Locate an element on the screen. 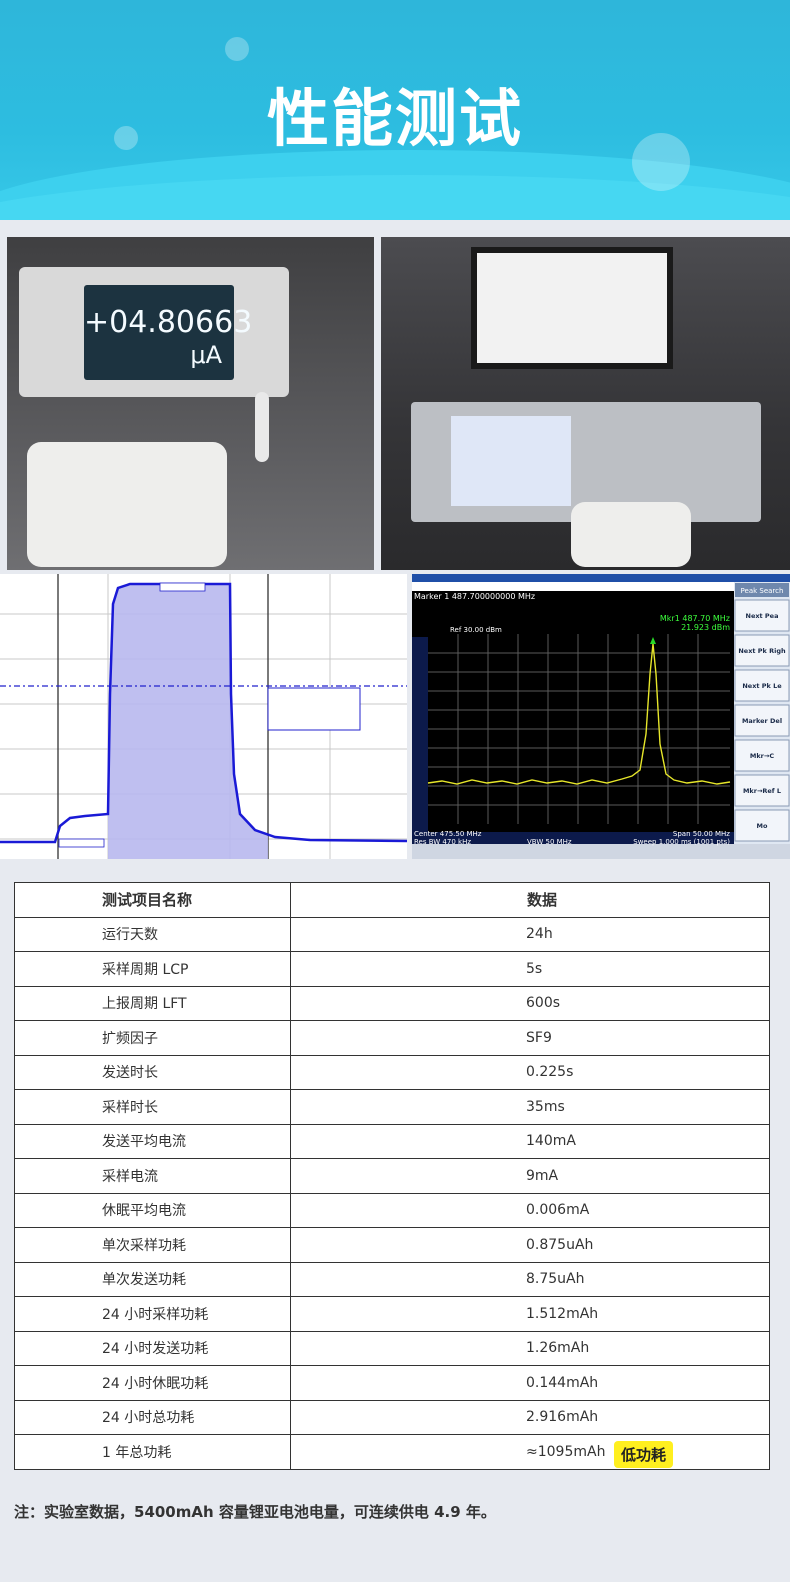 The height and width of the screenshot is (1582, 790). softkey-label: Mkr→Ref L is located at coordinates (762, 791).